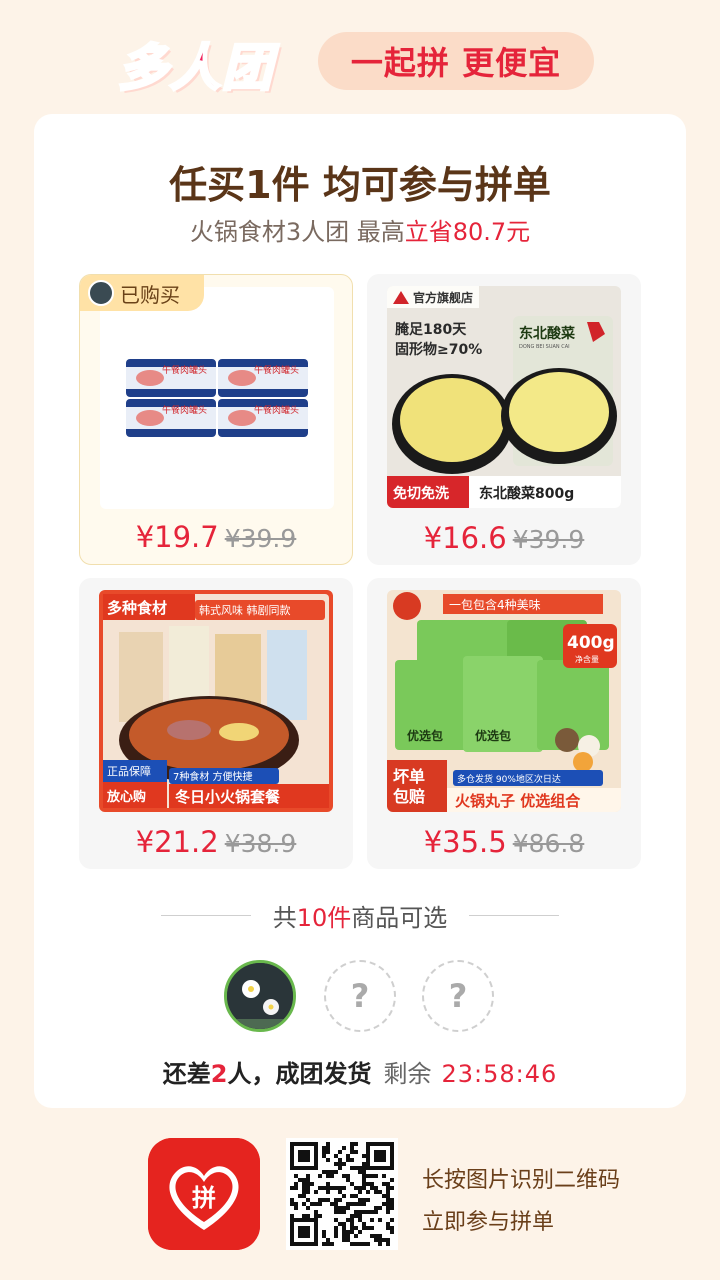 The height and width of the screenshot is (1280, 720). Describe the element at coordinates (467, 232) in the screenshot. I see `subtitle-savings: 立省80.7元` at that location.